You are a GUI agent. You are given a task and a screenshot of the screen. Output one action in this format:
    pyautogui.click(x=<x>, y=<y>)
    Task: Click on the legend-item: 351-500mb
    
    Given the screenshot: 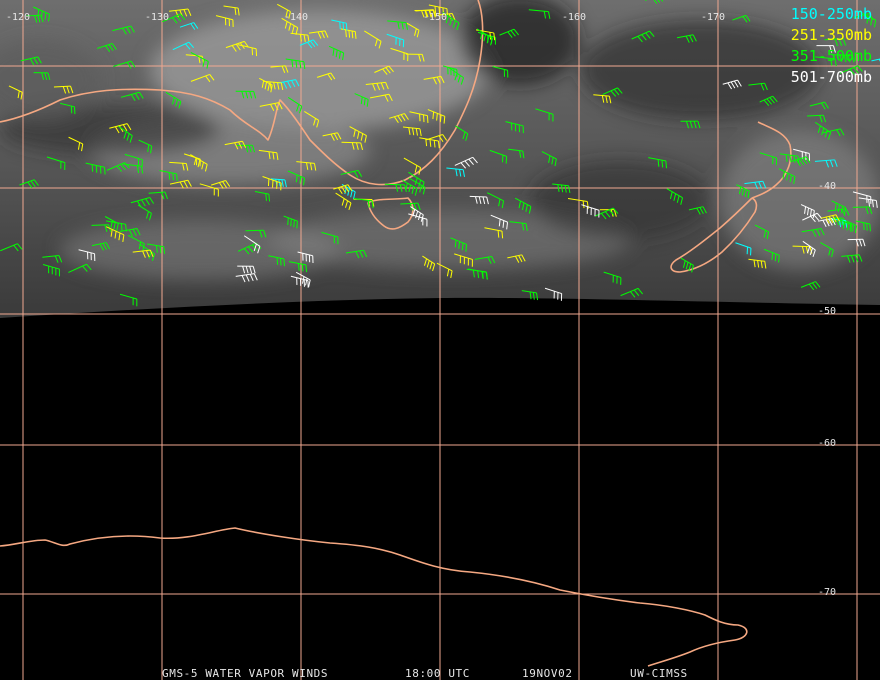 What is the action you would take?
    pyautogui.click(x=831, y=56)
    